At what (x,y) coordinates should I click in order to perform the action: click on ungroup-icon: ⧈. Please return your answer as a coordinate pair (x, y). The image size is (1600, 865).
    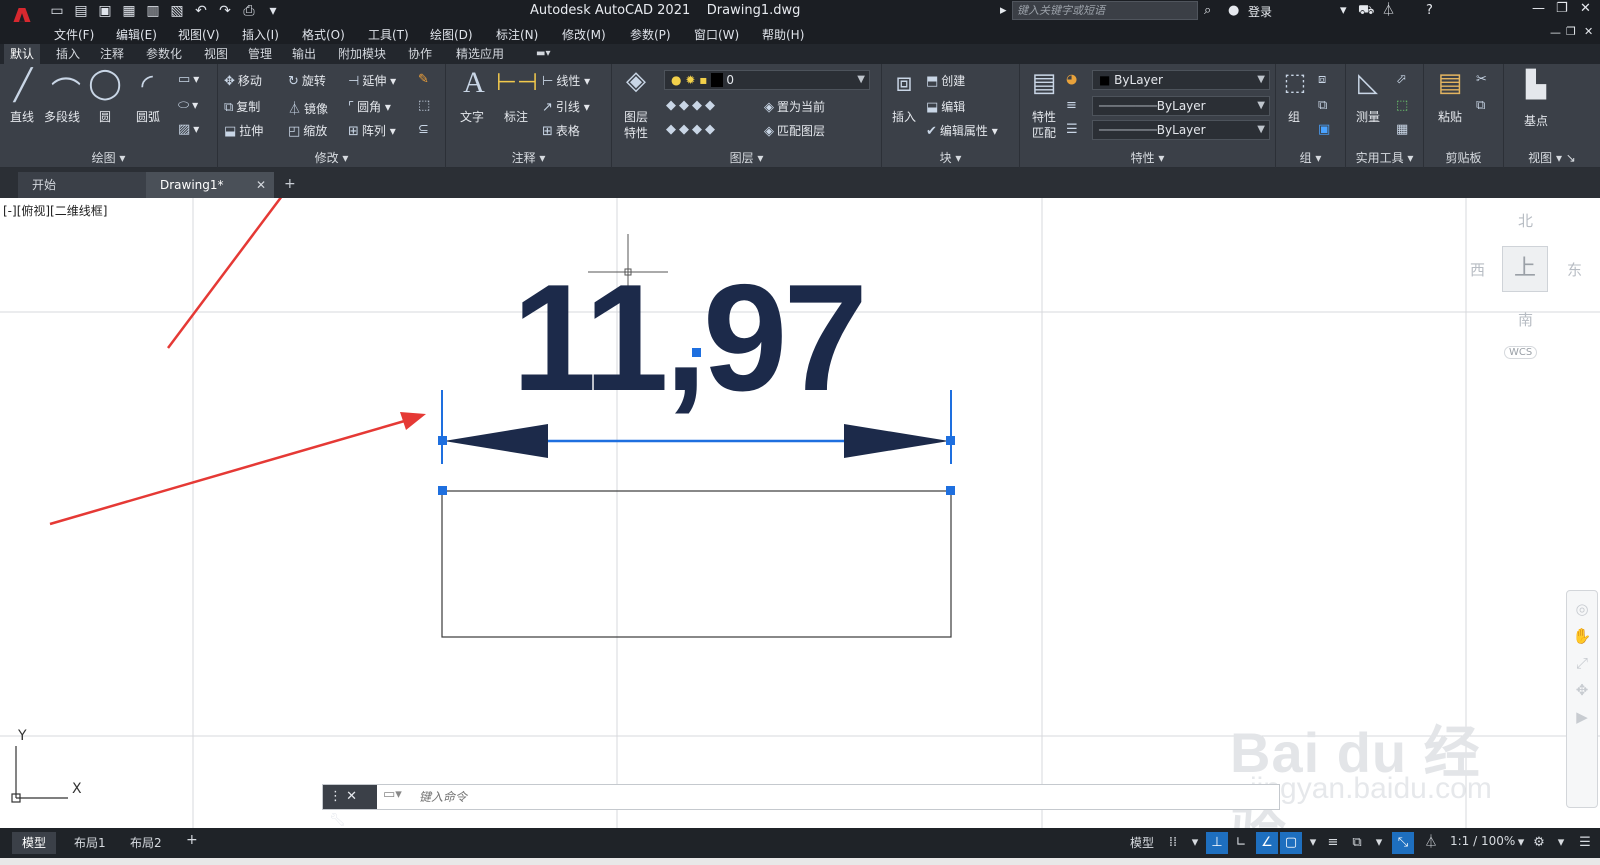
    Looking at the image, I should click on (1323, 79).